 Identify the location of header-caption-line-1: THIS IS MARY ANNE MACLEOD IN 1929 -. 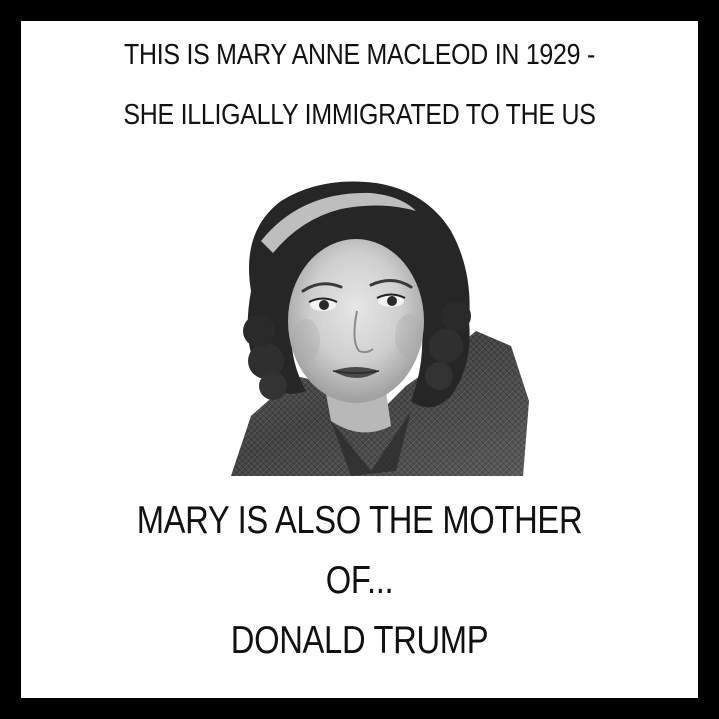
(359, 55).